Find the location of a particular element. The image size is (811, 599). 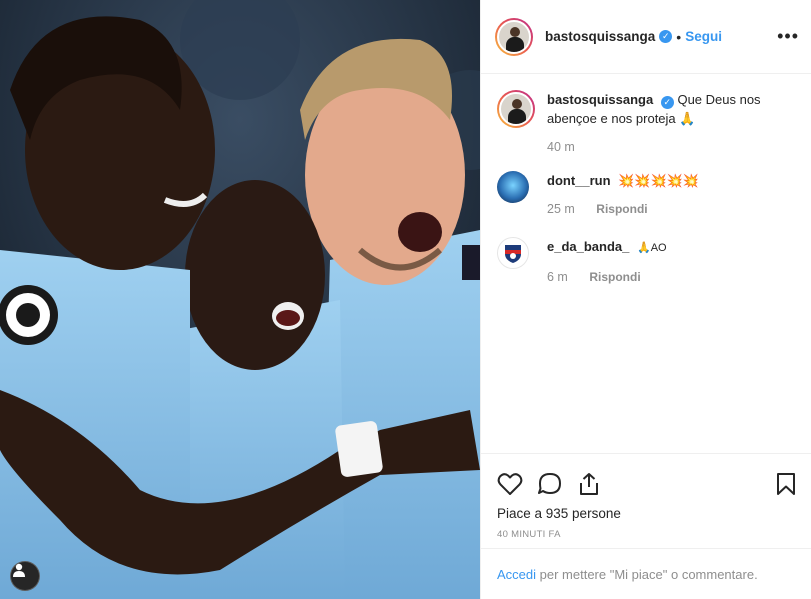

post-header: bastosquissanga ✓ • Segui ••• is located at coordinates (646, 37).